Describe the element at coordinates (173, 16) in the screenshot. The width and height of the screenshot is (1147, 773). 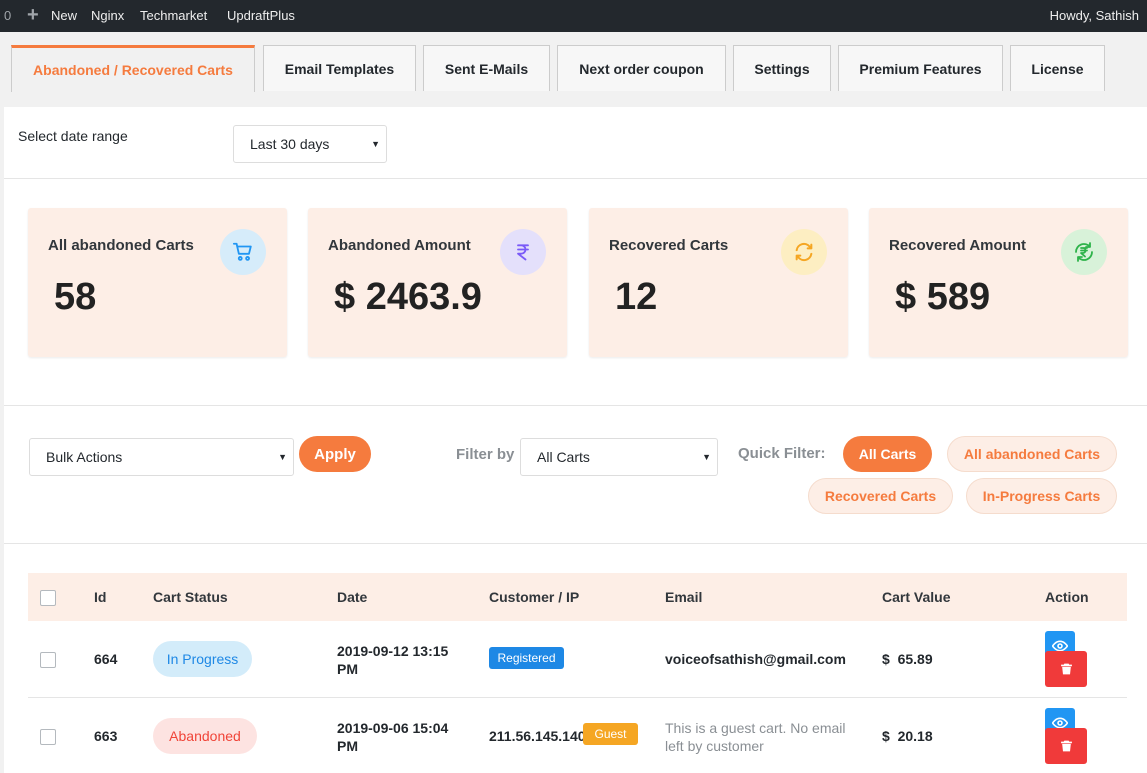
I see `admin-bar-link-techmarket: Techmarket` at that location.